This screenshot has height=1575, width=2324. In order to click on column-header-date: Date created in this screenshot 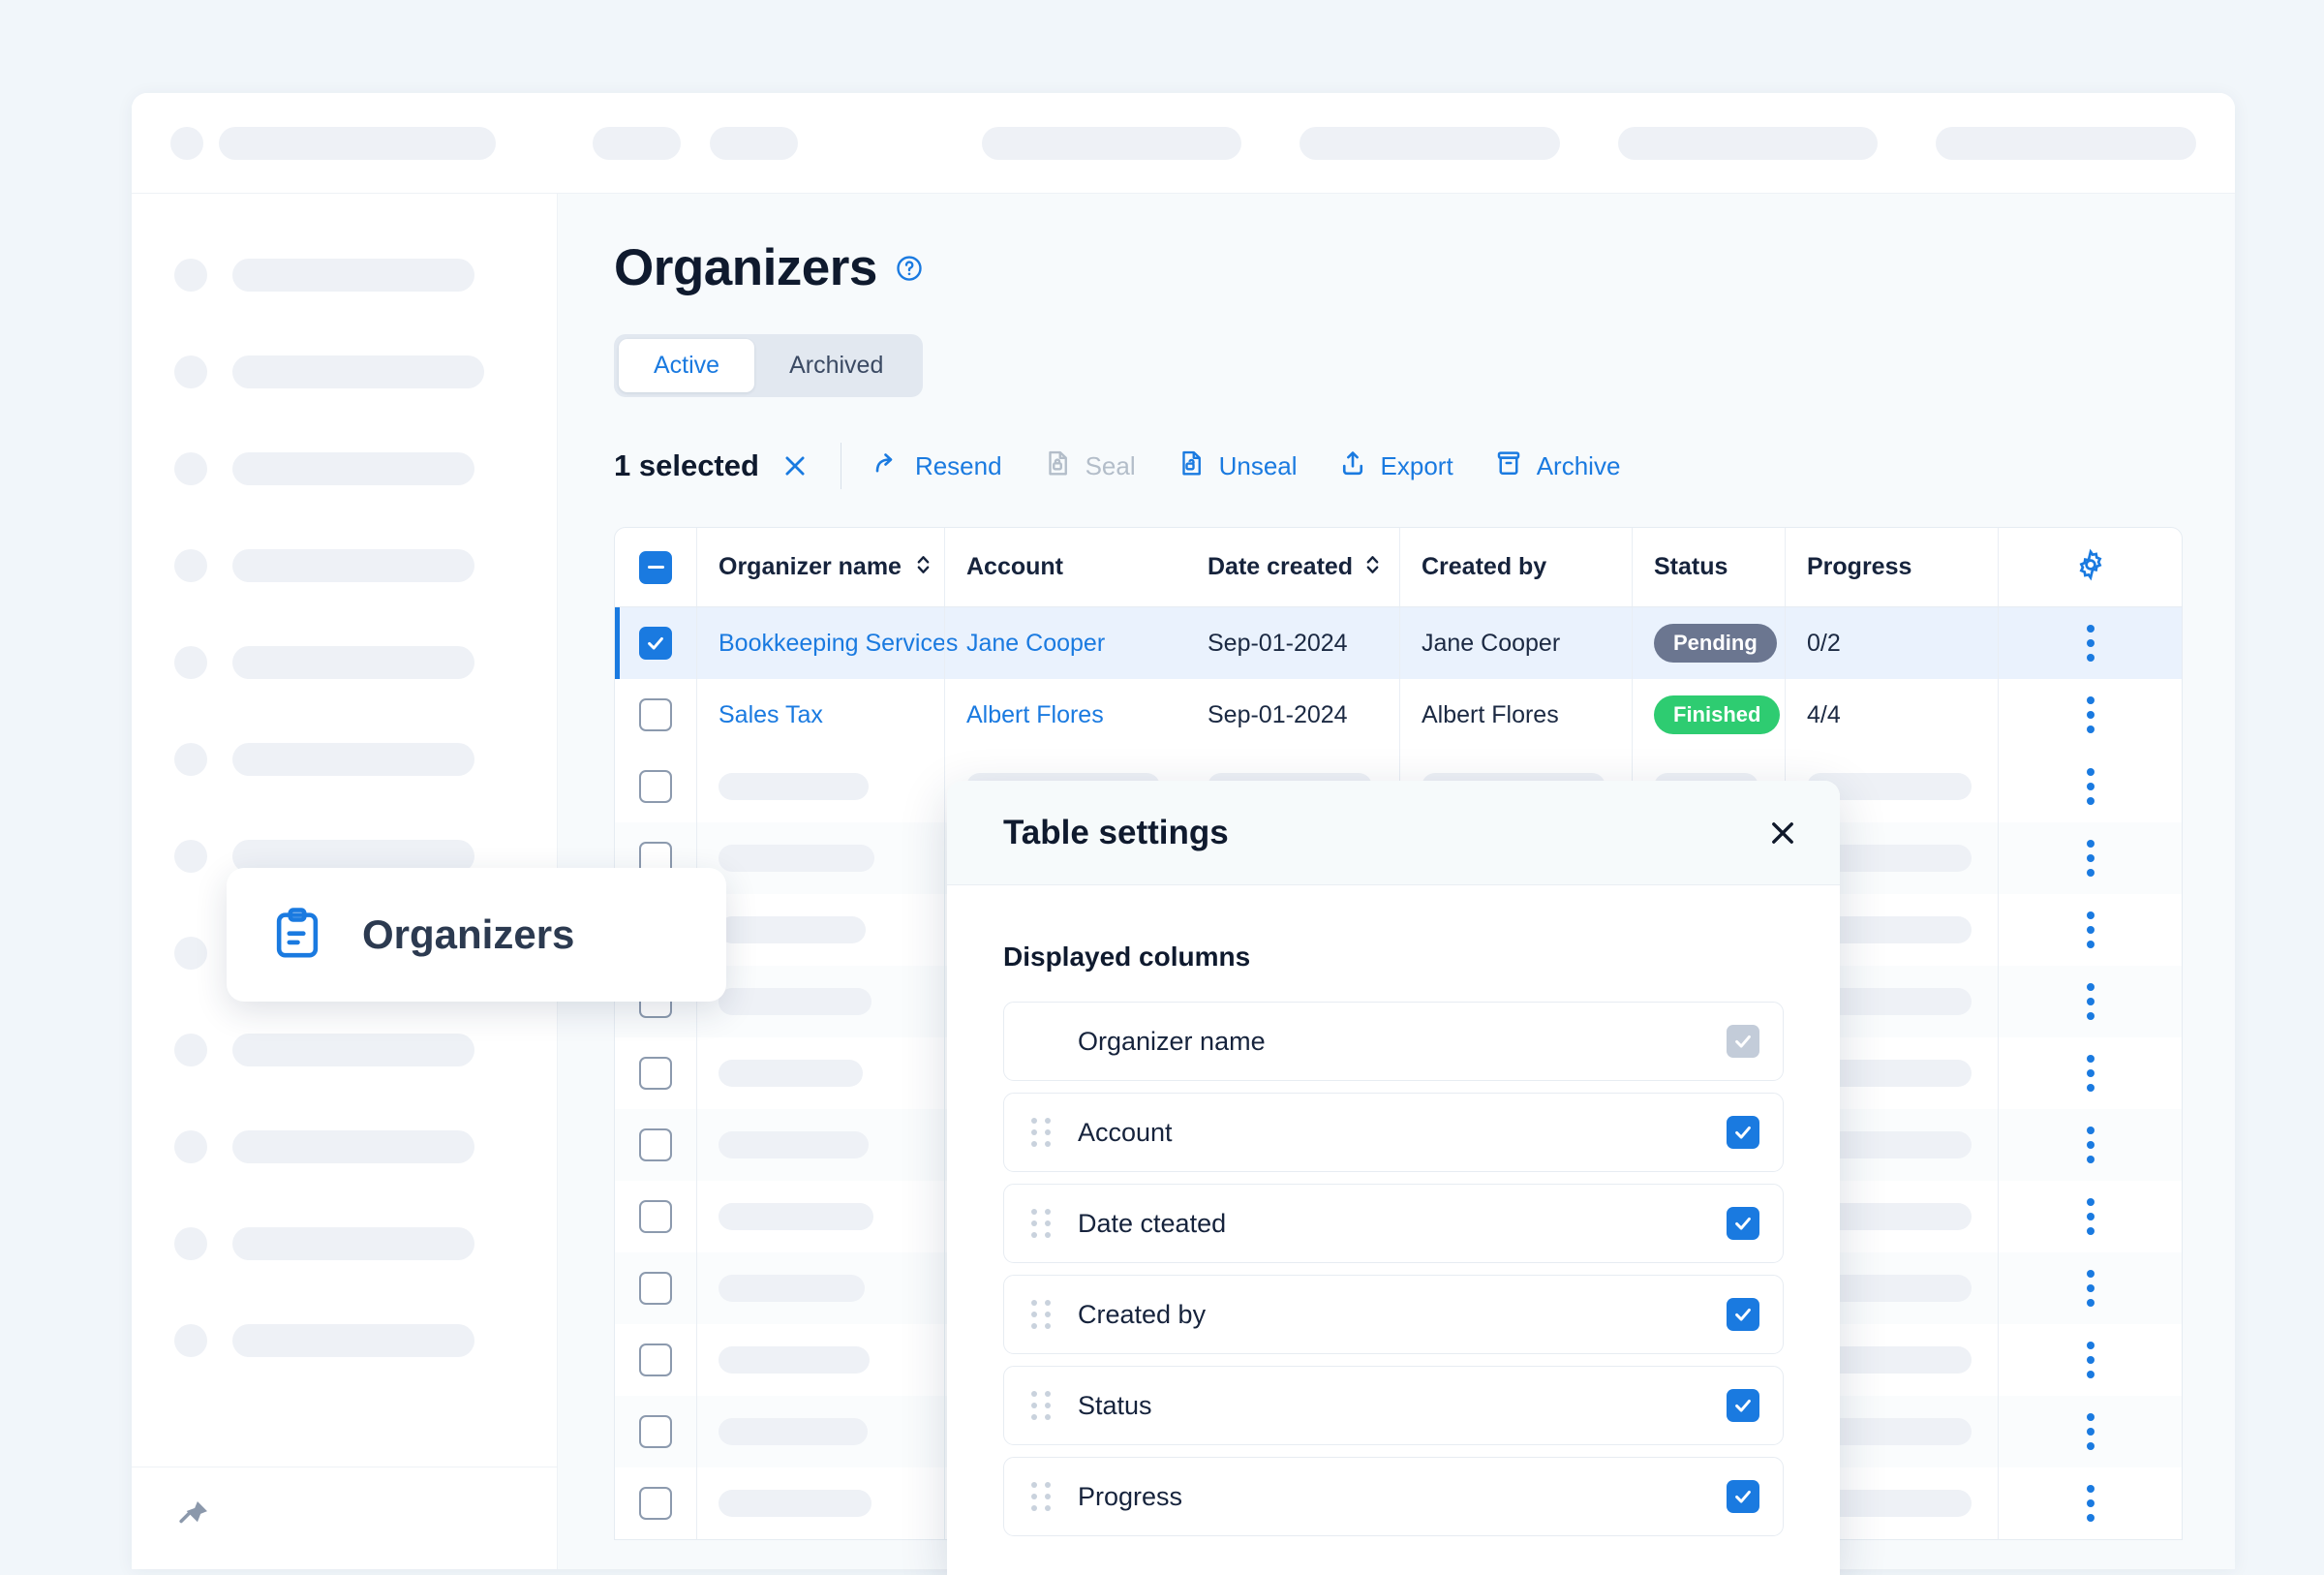, I will do `click(1293, 567)`.